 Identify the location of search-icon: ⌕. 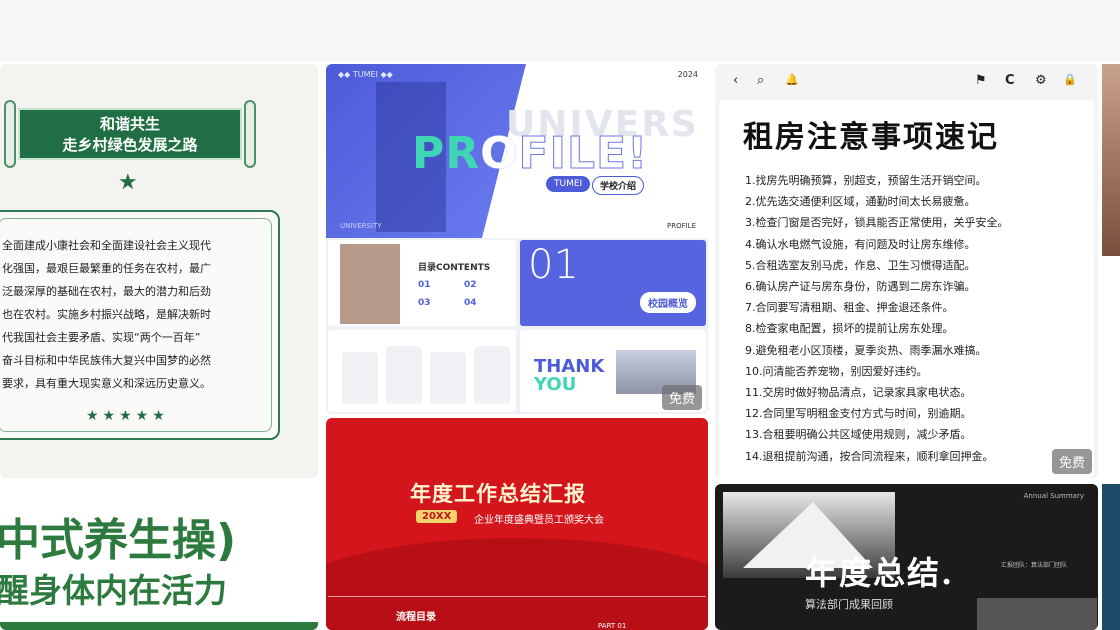
(760, 80).